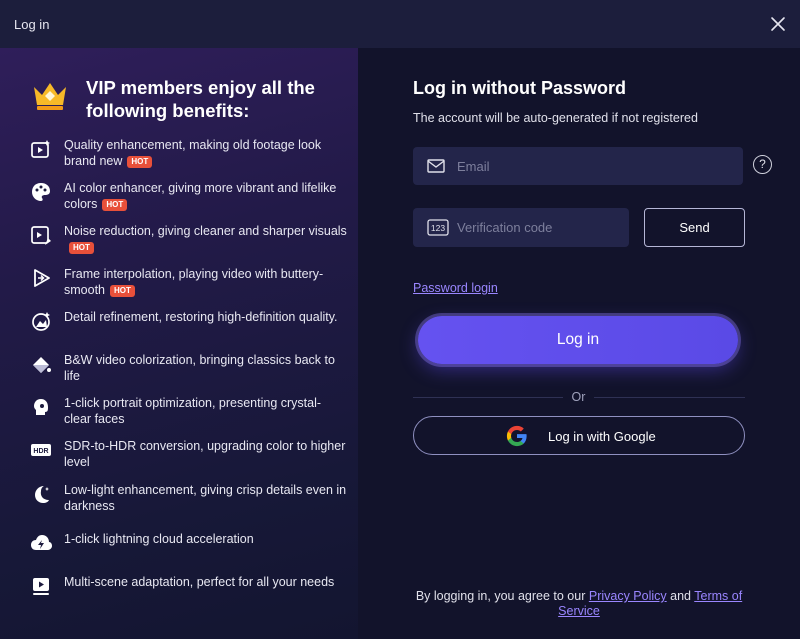 The height and width of the screenshot is (639, 800). Describe the element at coordinates (488, 397) in the screenshot. I see `divider-left` at that location.